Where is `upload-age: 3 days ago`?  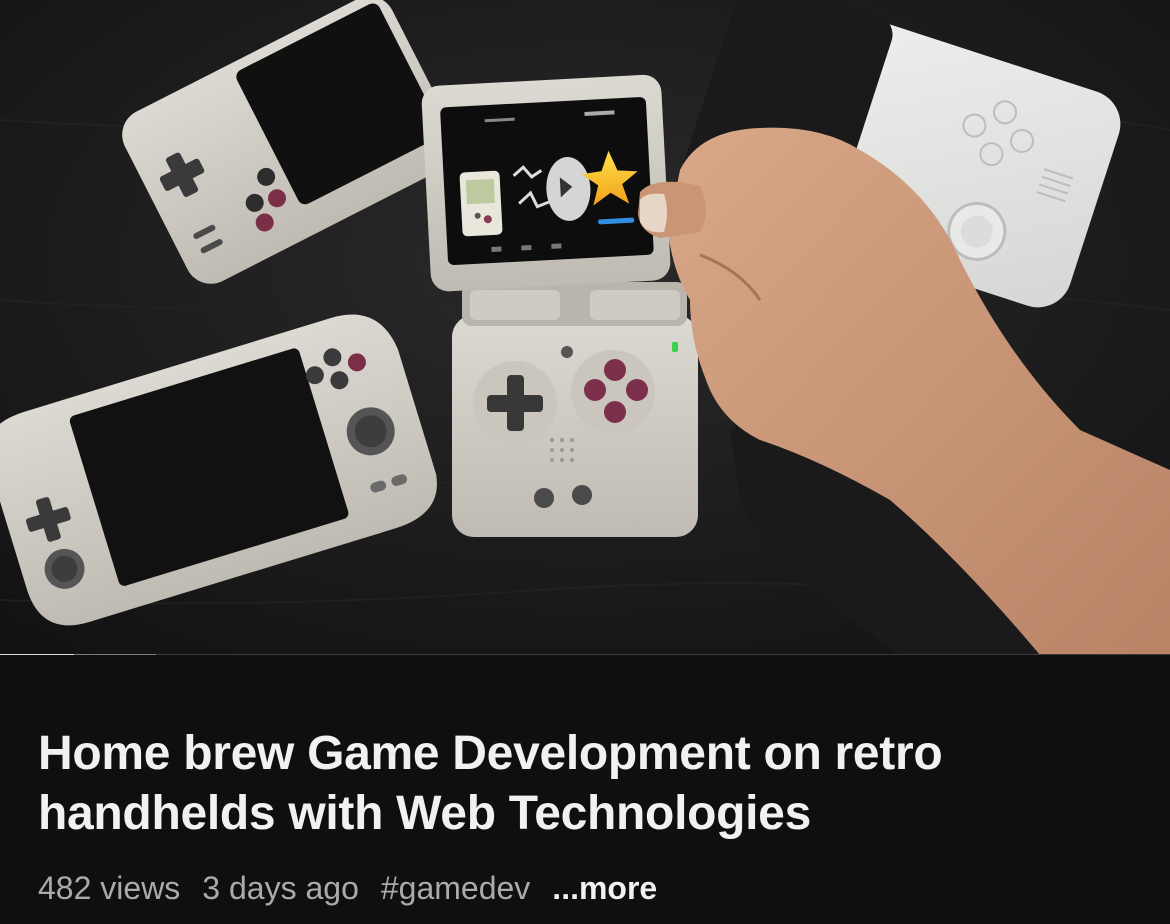
upload-age: 3 days ago is located at coordinates (280, 888).